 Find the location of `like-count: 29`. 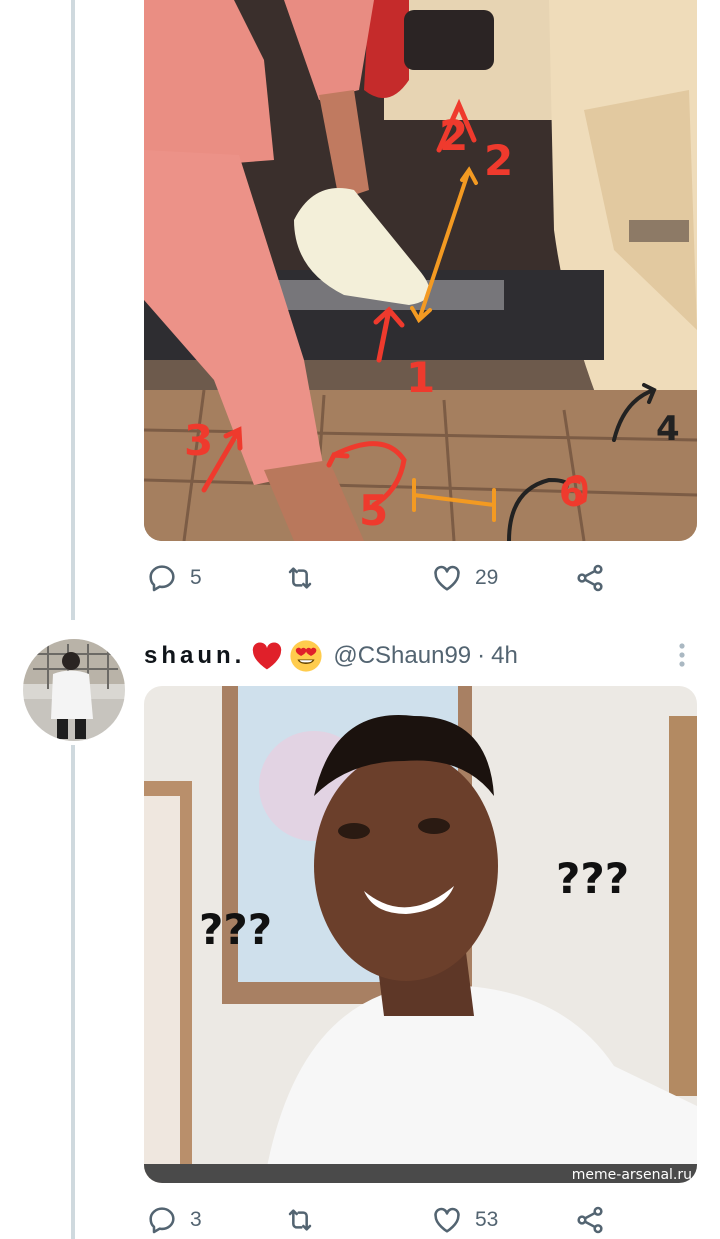

like-count: 29 is located at coordinates (487, 577).